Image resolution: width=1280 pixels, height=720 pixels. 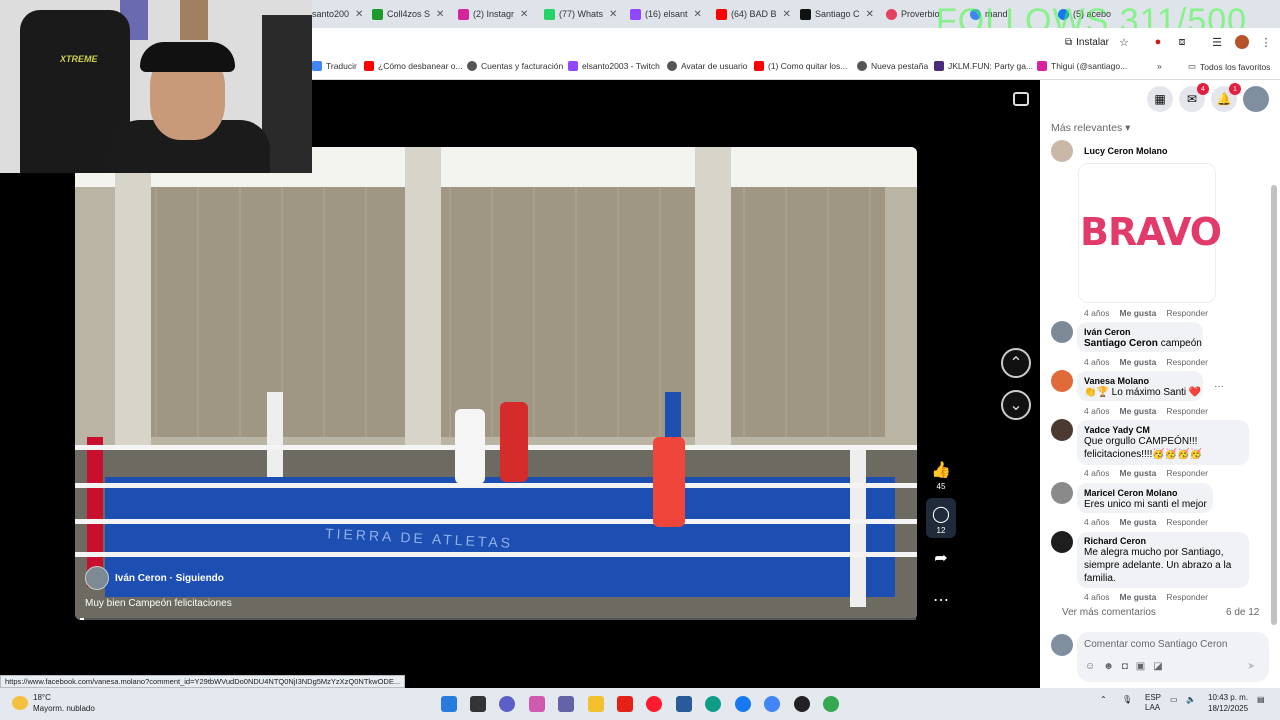 What do you see at coordinates (566, 704) in the screenshot?
I see `teams-icon` at bounding box center [566, 704].